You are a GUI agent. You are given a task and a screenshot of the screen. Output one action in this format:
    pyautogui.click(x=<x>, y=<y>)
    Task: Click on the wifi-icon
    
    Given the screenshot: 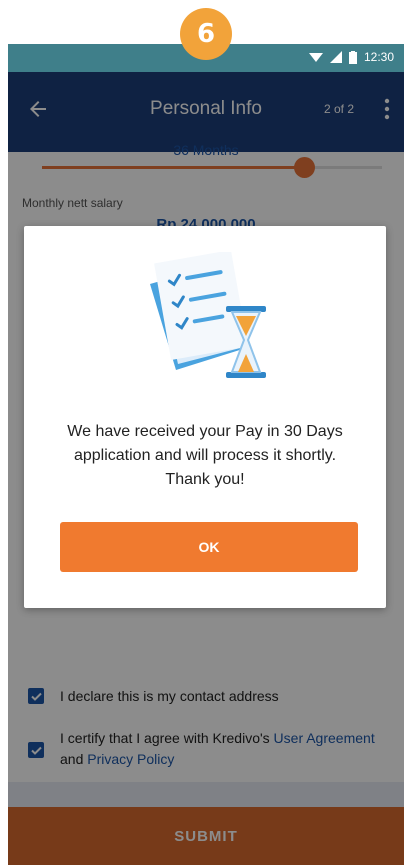 What is the action you would take?
    pyautogui.click(x=315, y=57)
    